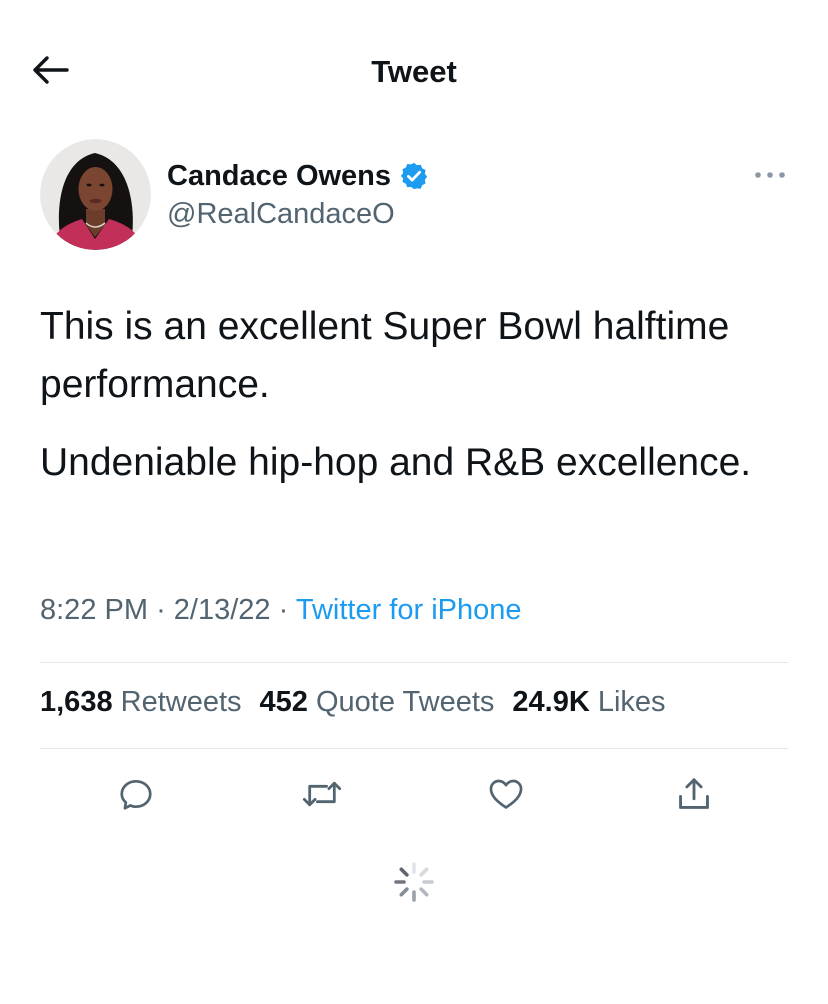 The width and height of the screenshot is (828, 1004). I want to click on tweet-source-link: Twitter for iPhone, so click(409, 610).